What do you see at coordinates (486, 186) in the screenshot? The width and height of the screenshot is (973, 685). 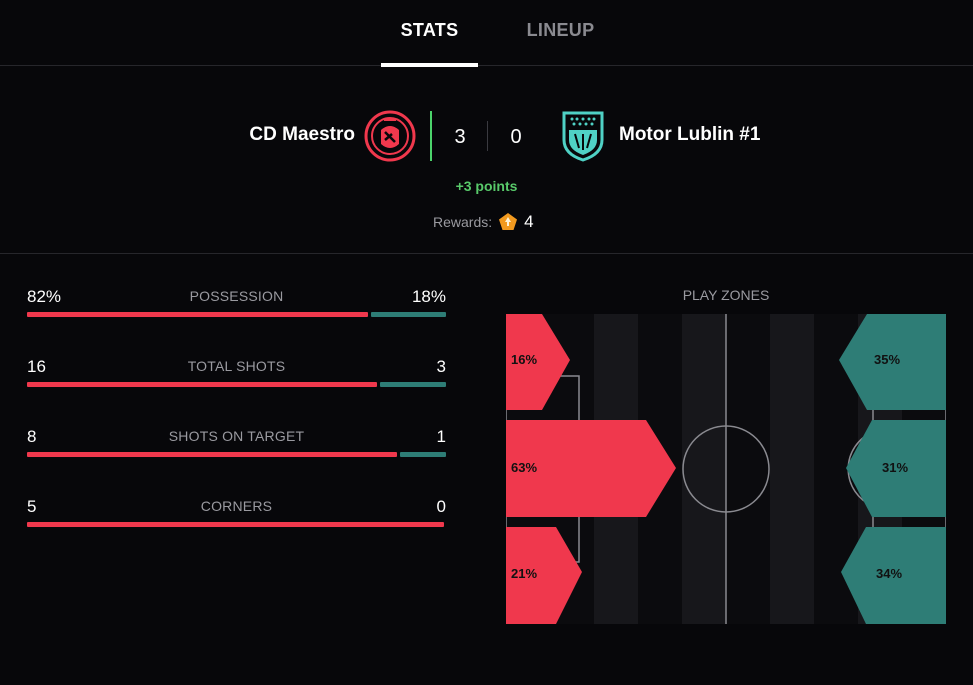 I see `points-earned: +3 points` at bounding box center [486, 186].